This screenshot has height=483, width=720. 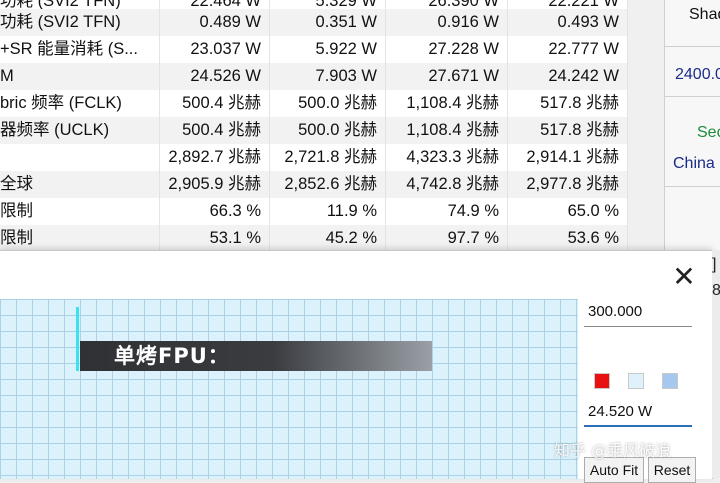 I want to click on watermark: 知乎 @乘风破浪, so click(x=613, y=450).